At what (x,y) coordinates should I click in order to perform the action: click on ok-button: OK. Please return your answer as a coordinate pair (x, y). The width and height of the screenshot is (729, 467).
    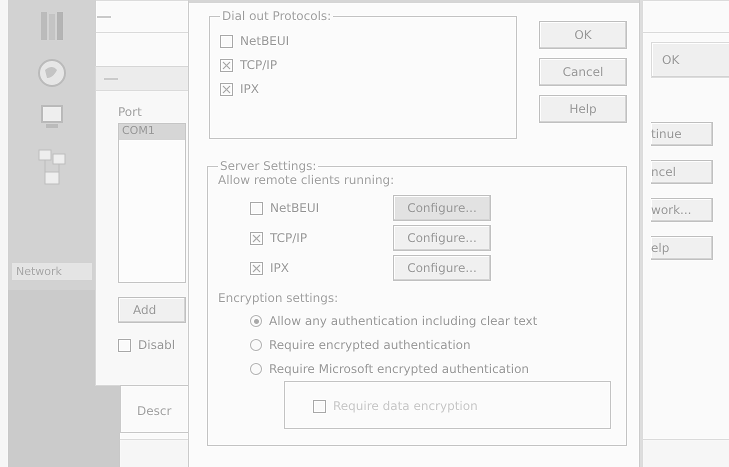
    Looking at the image, I should click on (690, 60).